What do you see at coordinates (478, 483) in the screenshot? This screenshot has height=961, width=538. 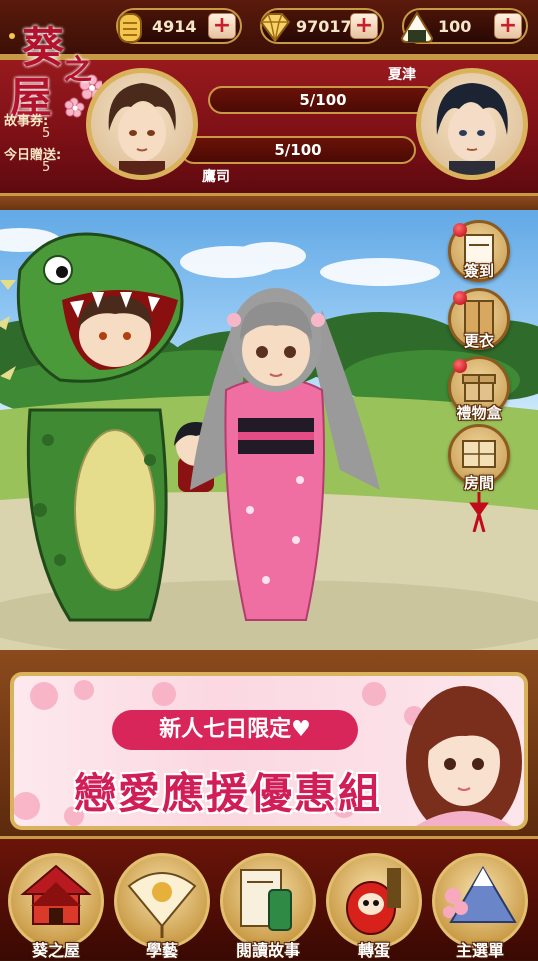 I see `side-menu-room-label: 房間` at bounding box center [478, 483].